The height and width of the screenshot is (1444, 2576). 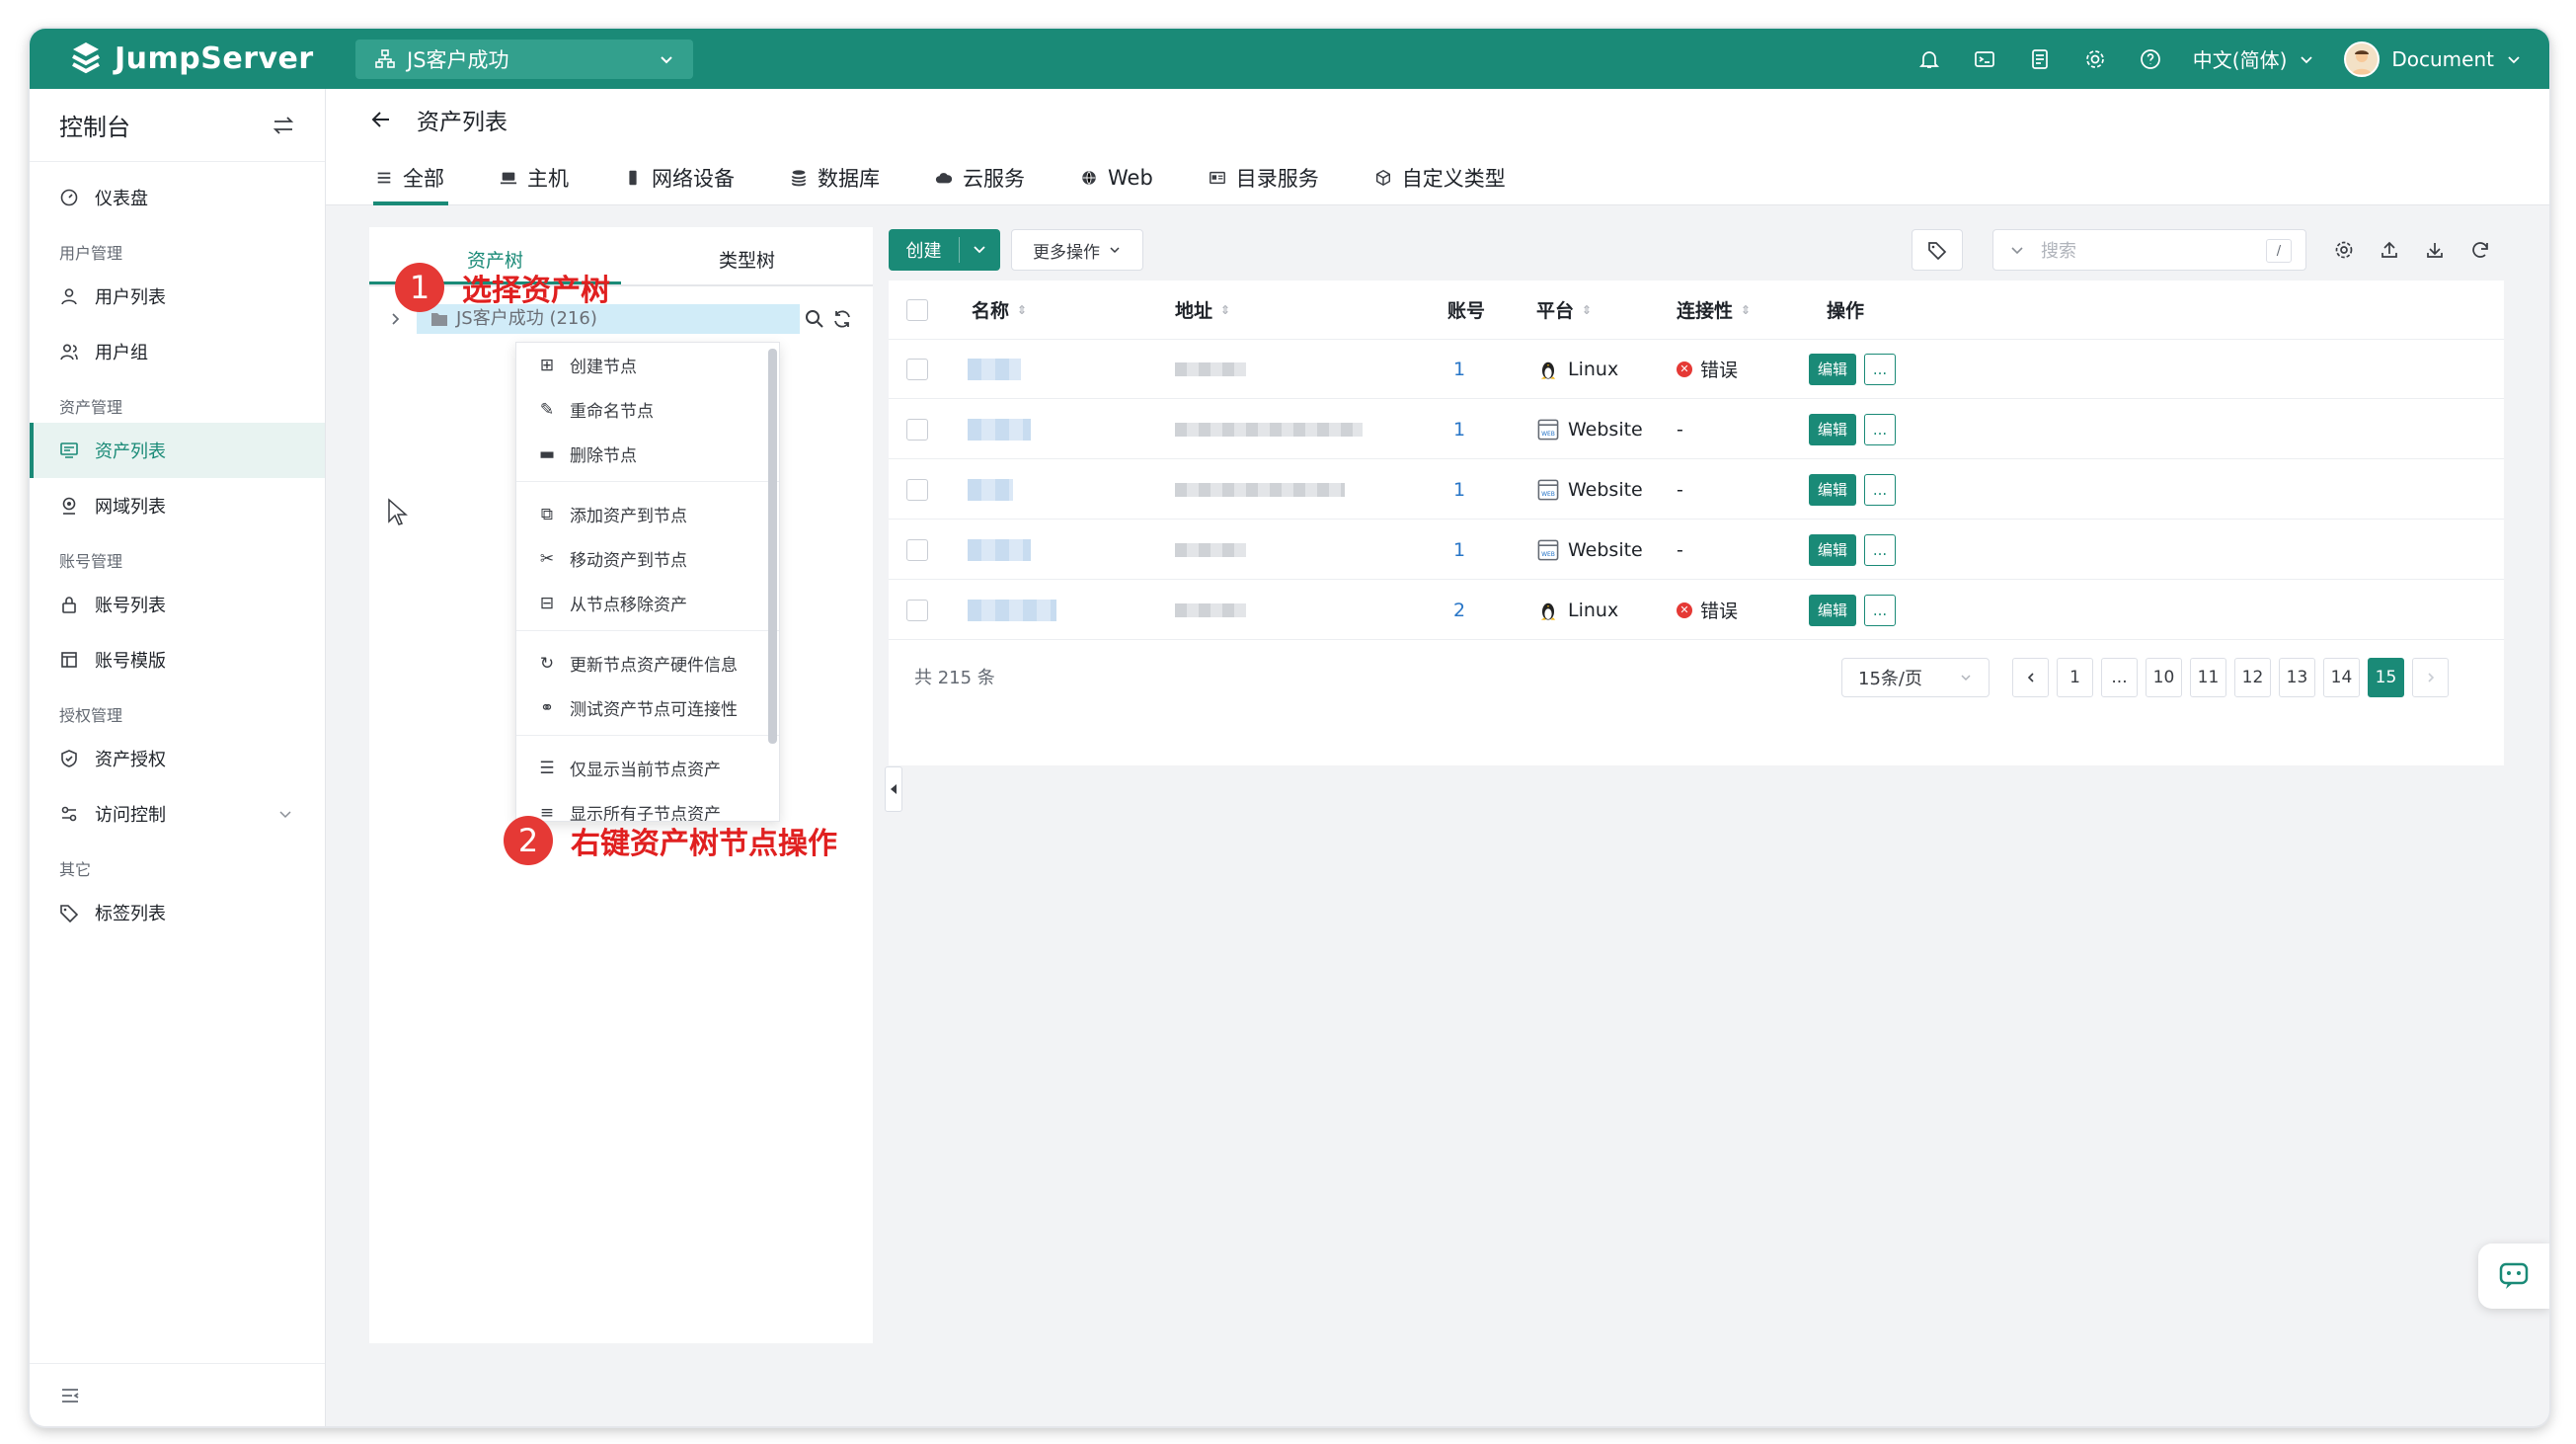 What do you see at coordinates (381, 119) in the screenshot?
I see `back-arrow-icon` at bounding box center [381, 119].